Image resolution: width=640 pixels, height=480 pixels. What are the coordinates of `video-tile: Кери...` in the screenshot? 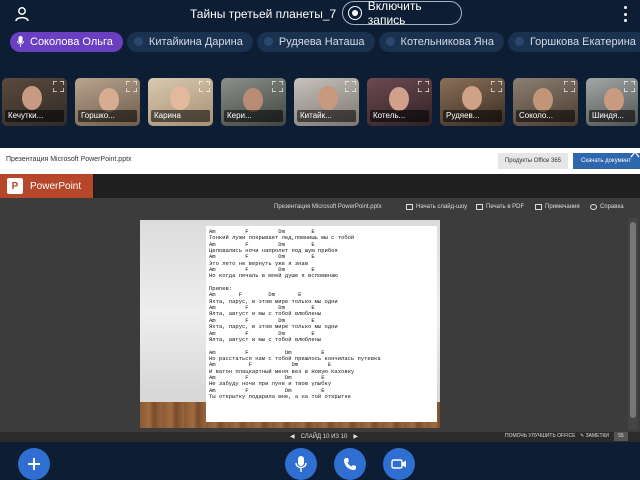 It's located at (253, 102).